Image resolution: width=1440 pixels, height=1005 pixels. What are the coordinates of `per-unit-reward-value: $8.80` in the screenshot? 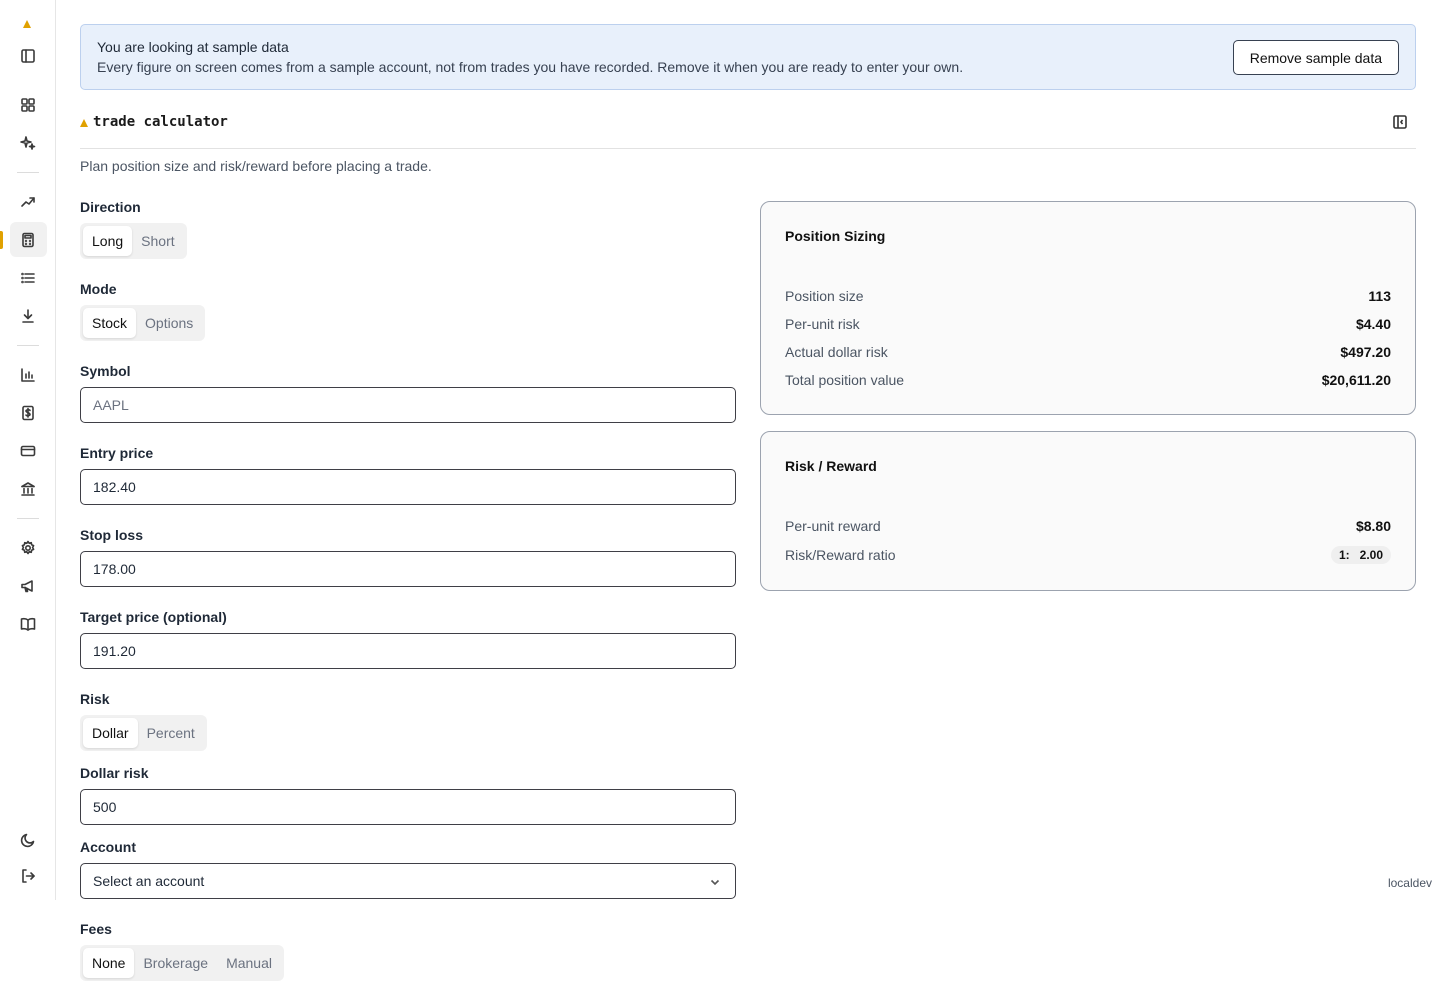 It's located at (1373, 526).